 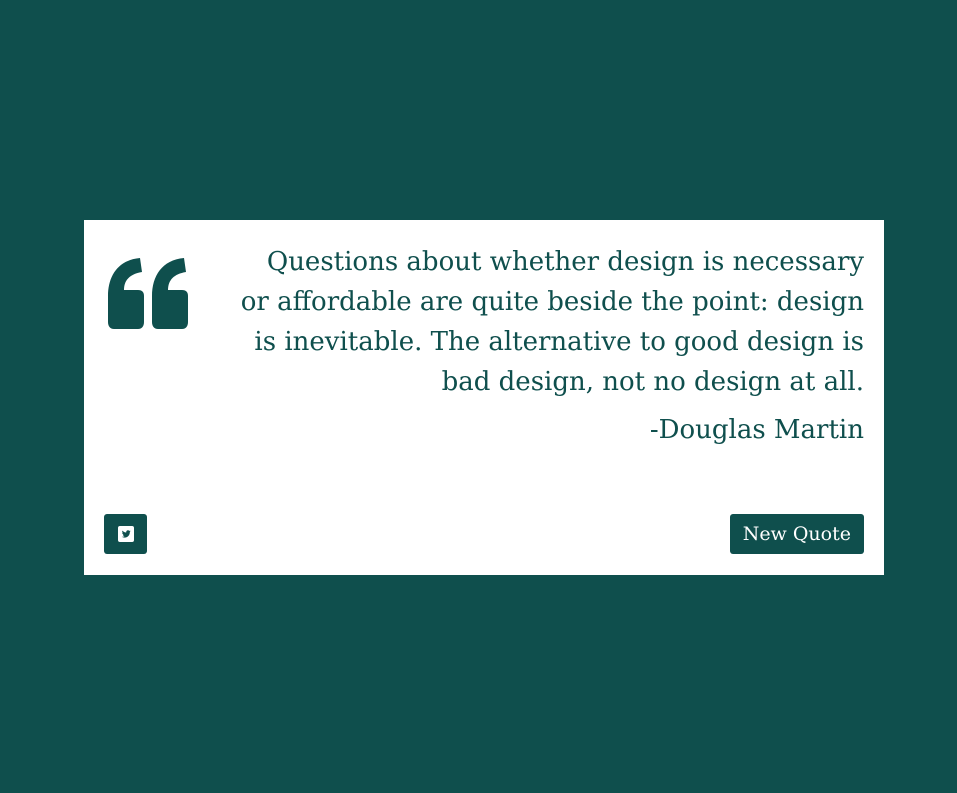 What do you see at coordinates (148, 293) in the screenshot?
I see `quote-mark-icon` at bounding box center [148, 293].